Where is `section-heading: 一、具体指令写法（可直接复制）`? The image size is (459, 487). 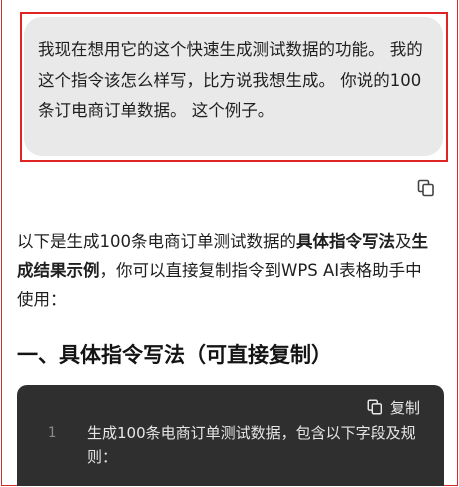 section-heading: 一、具体指令写法（可直接复制） is located at coordinates (174, 355).